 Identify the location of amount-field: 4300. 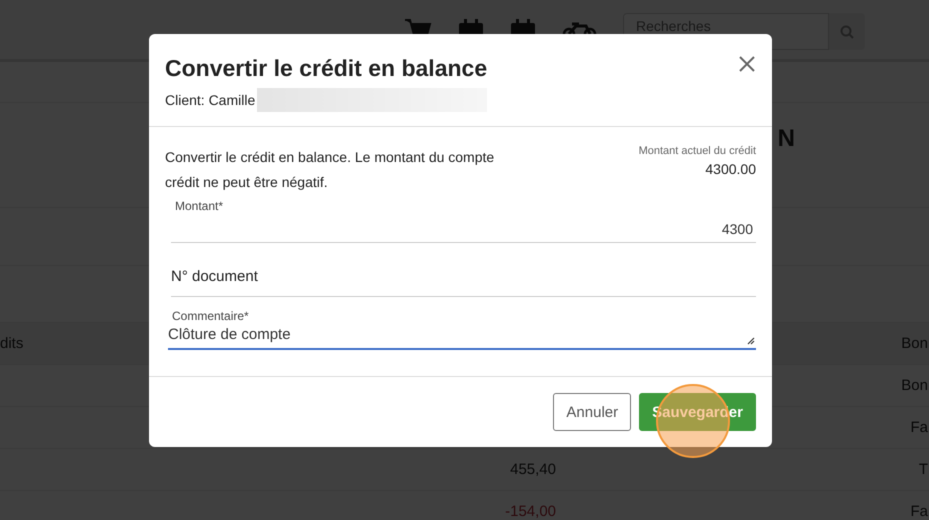
(463, 230).